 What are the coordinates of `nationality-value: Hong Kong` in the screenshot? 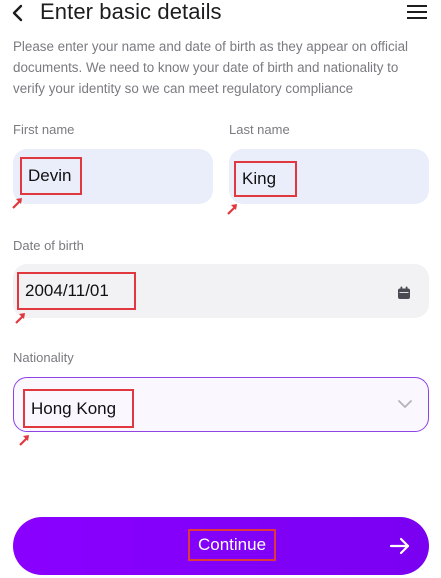 It's located at (78, 408).